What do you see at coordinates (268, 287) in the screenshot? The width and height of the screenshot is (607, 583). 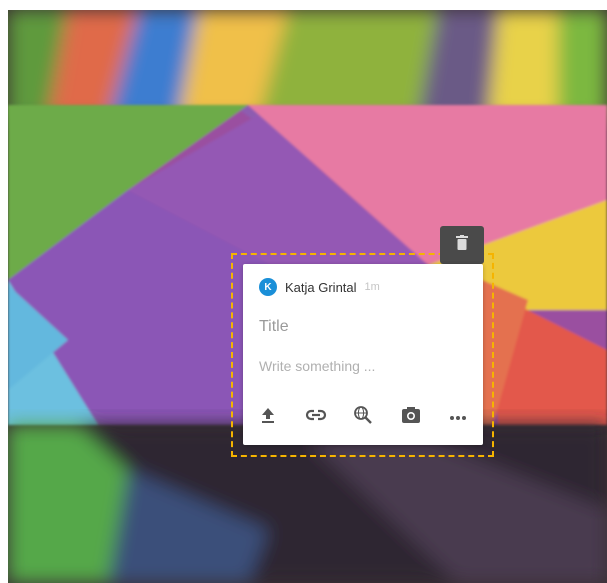 I see `avatar: K` at bounding box center [268, 287].